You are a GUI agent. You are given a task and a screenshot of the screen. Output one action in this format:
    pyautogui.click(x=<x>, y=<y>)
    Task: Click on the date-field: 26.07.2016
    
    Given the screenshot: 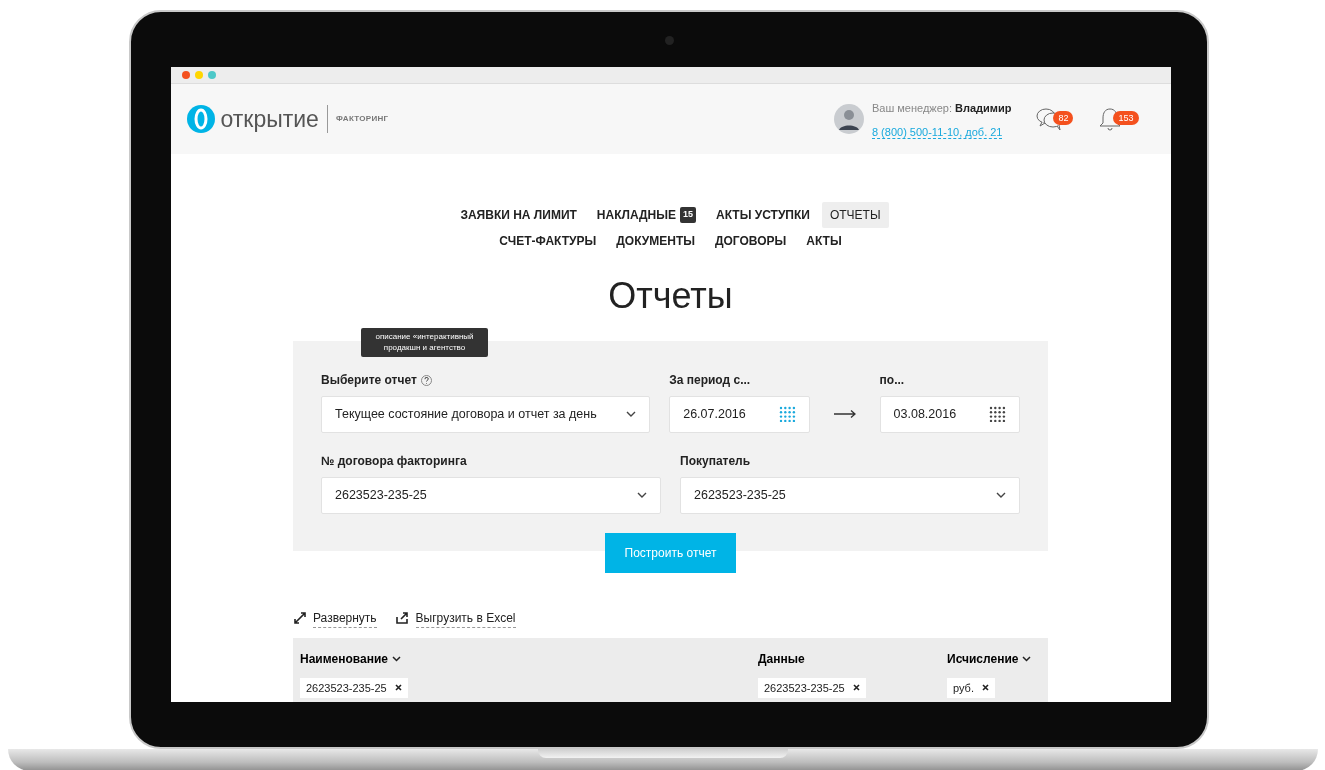 What is the action you would take?
    pyautogui.click(x=739, y=415)
    